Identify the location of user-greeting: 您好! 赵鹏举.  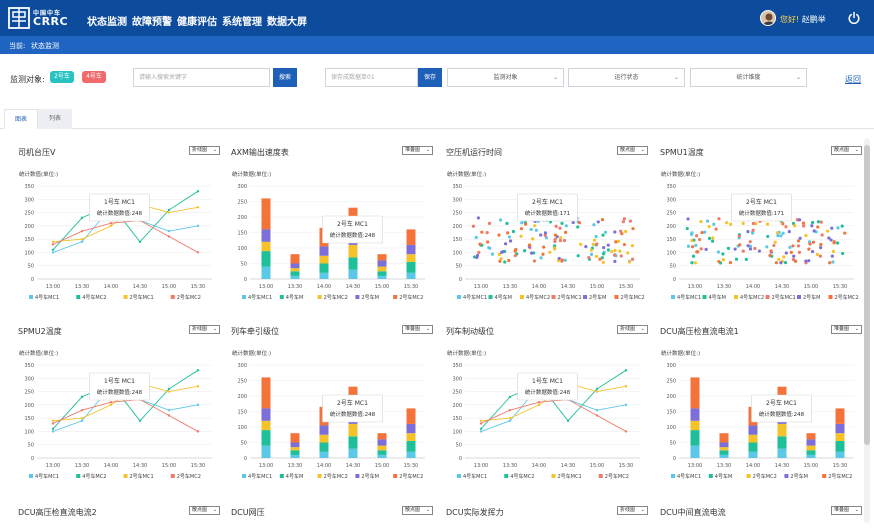
(803, 19).